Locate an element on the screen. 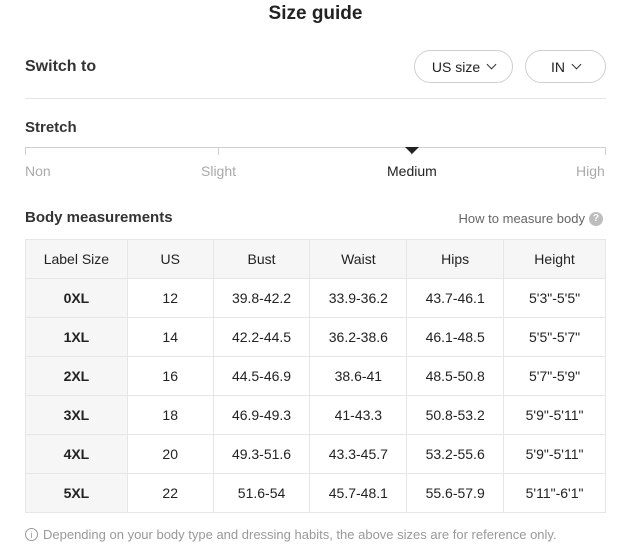  table-cell: 22 is located at coordinates (170, 493).